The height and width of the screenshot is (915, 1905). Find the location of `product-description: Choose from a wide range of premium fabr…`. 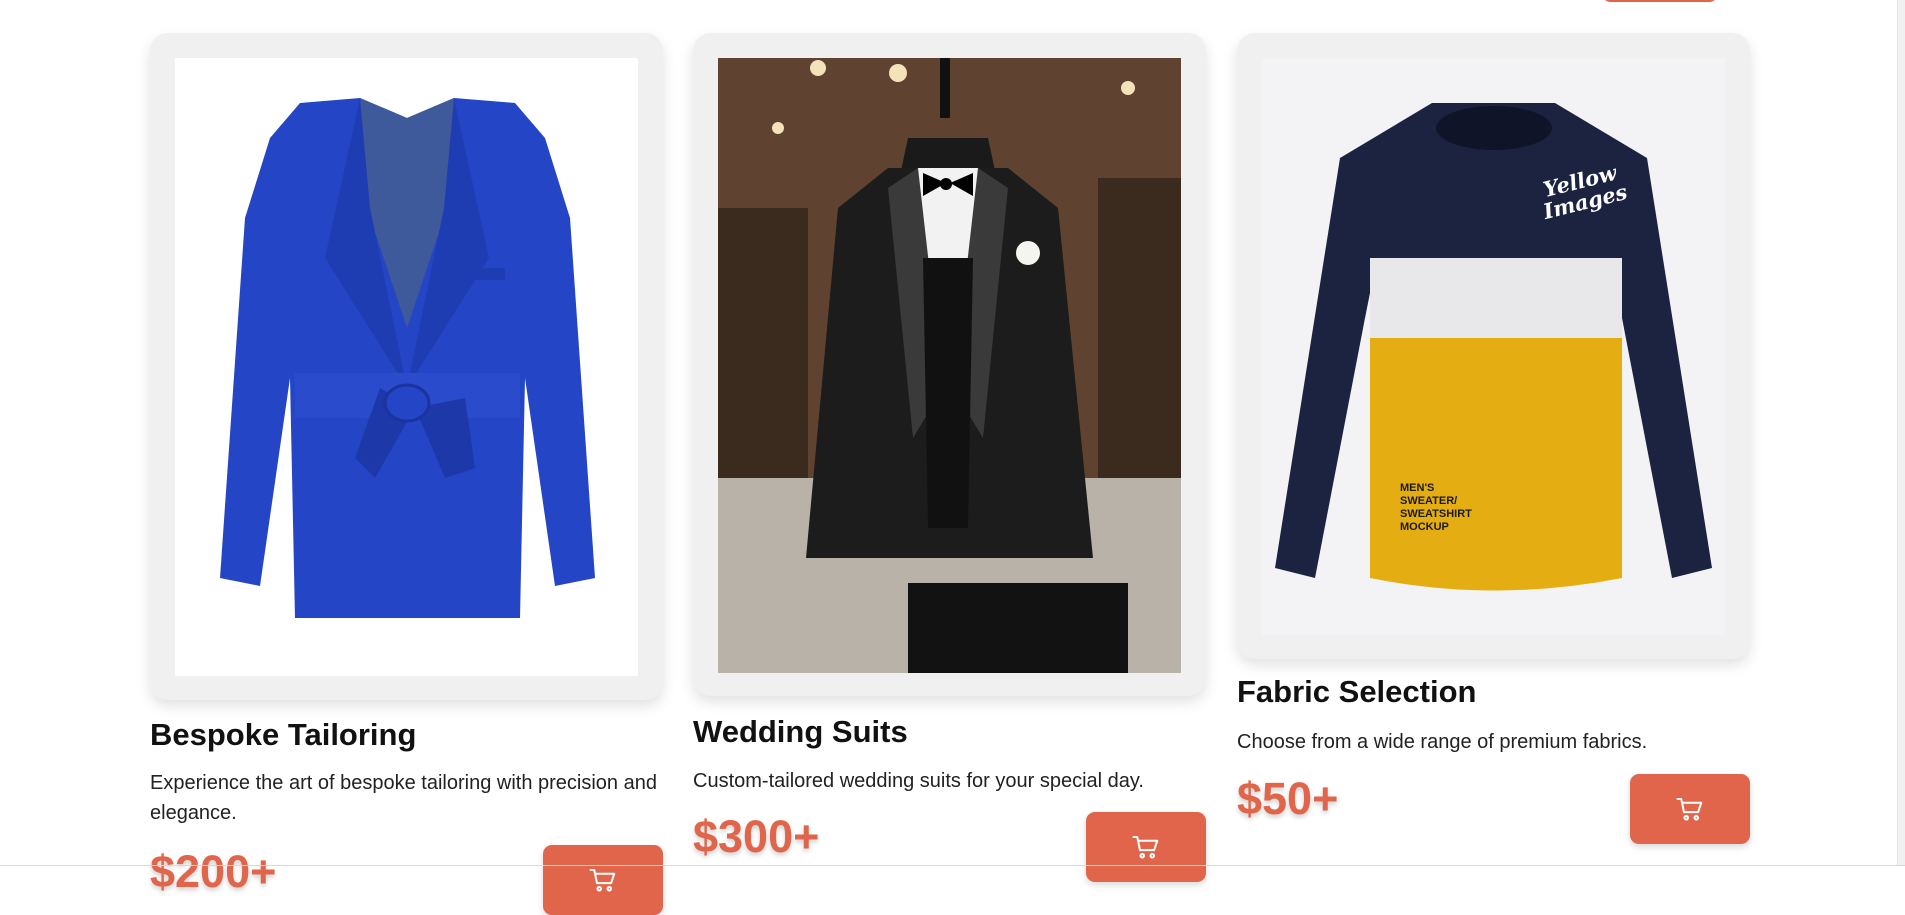

product-description: Choose from a wide range of premium fabr… is located at coordinates (1442, 742).